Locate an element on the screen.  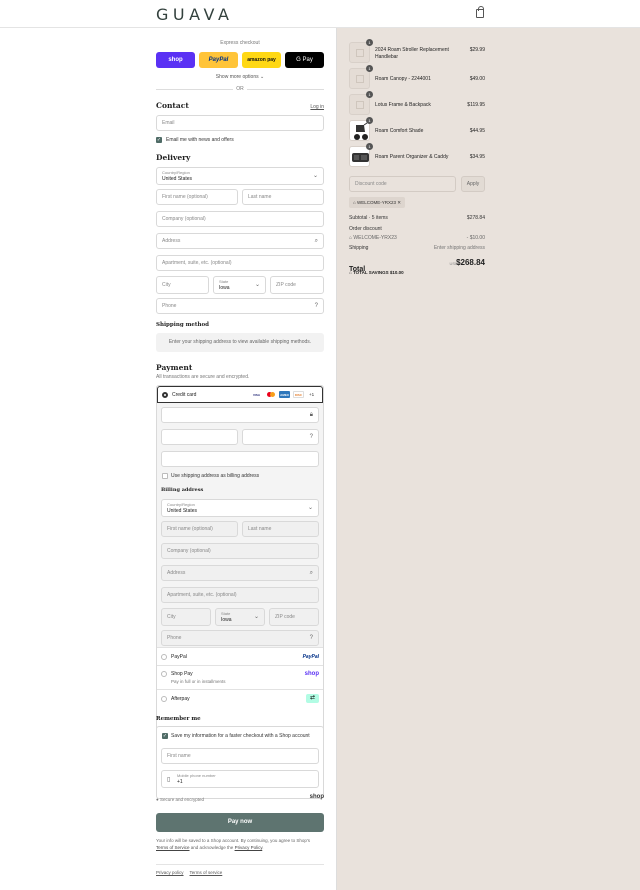
billing-country-select: Country/Region United States ⌄ is located at coordinates (240, 508).